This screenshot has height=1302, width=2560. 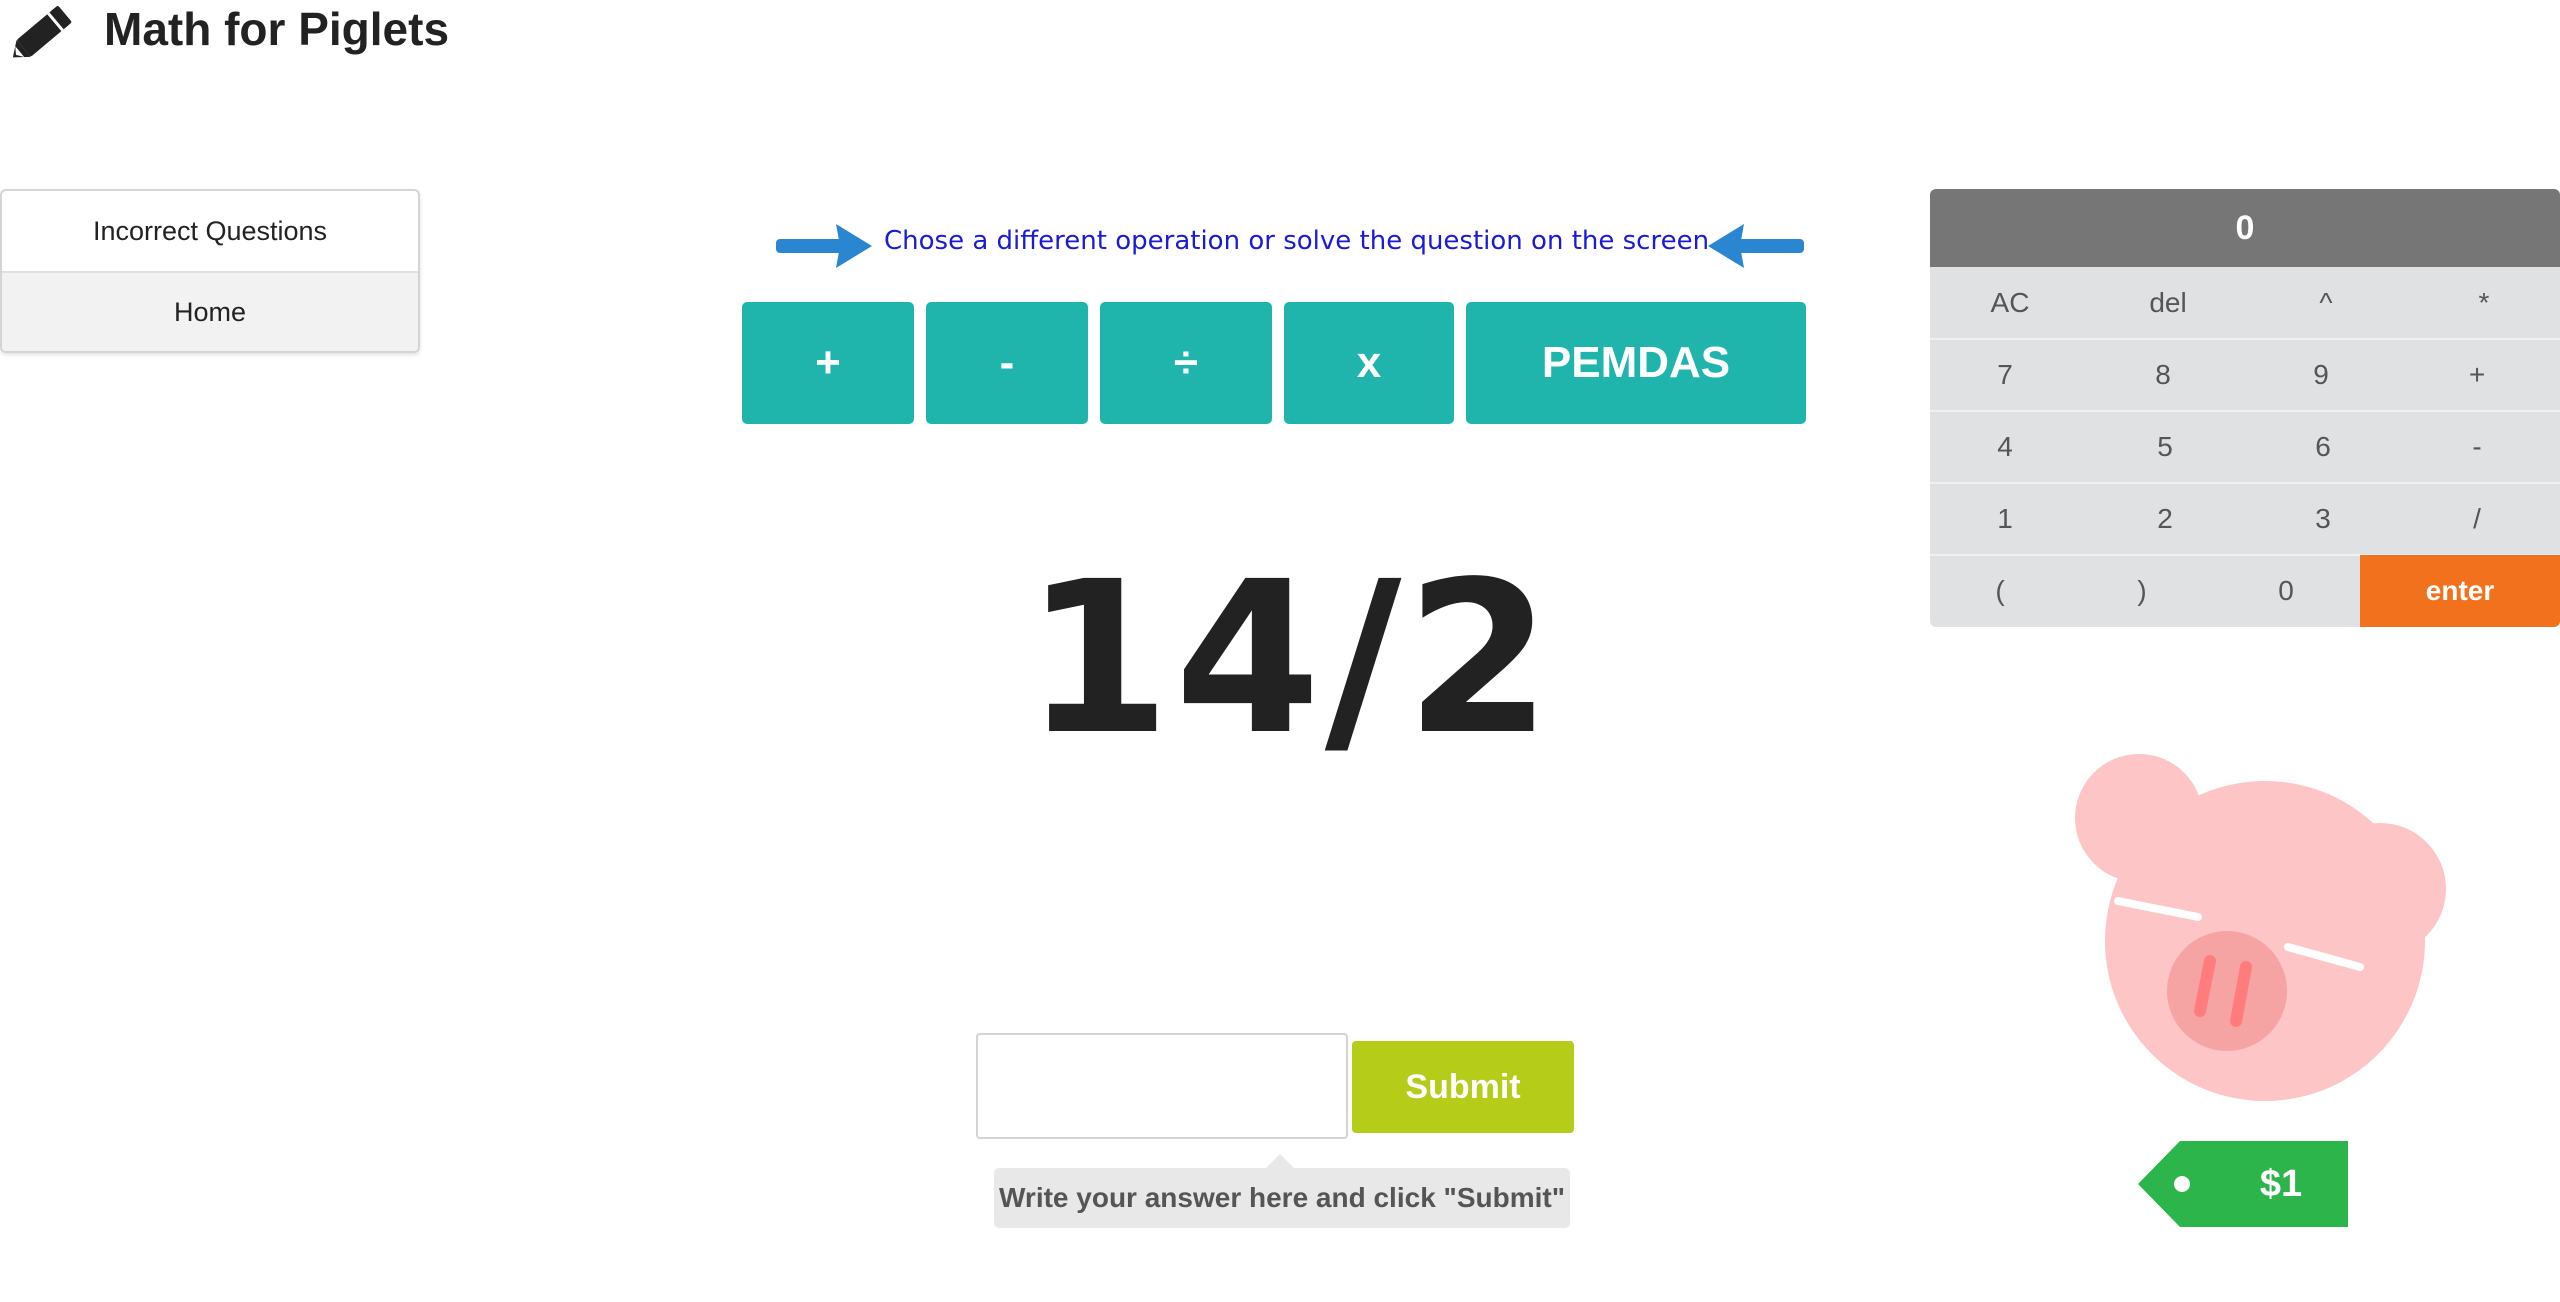 What do you see at coordinates (2326, 303) in the screenshot?
I see `calc-key-power: ^` at bounding box center [2326, 303].